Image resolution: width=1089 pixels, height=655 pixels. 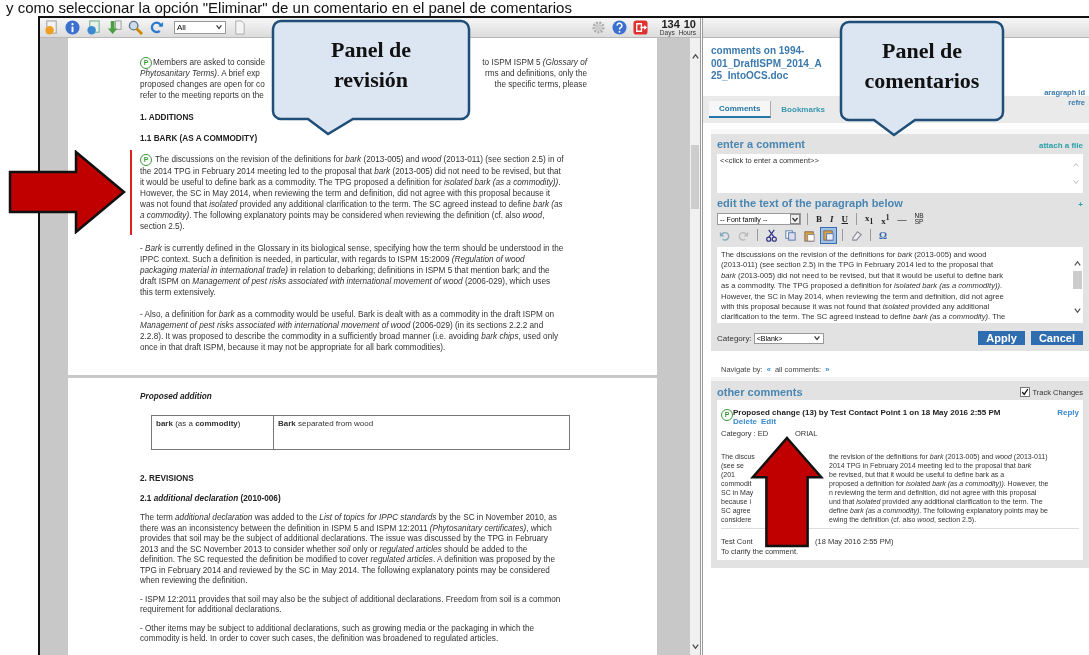 What do you see at coordinates (338, 634) in the screenshot?
I see `paragraph: - Other items may be subject to additional declarations, such as growing media or the packaging in which the commodity is held. In order to cover such cases, the definition was broadened to regulated articles.` at bounding box center [338, 634].